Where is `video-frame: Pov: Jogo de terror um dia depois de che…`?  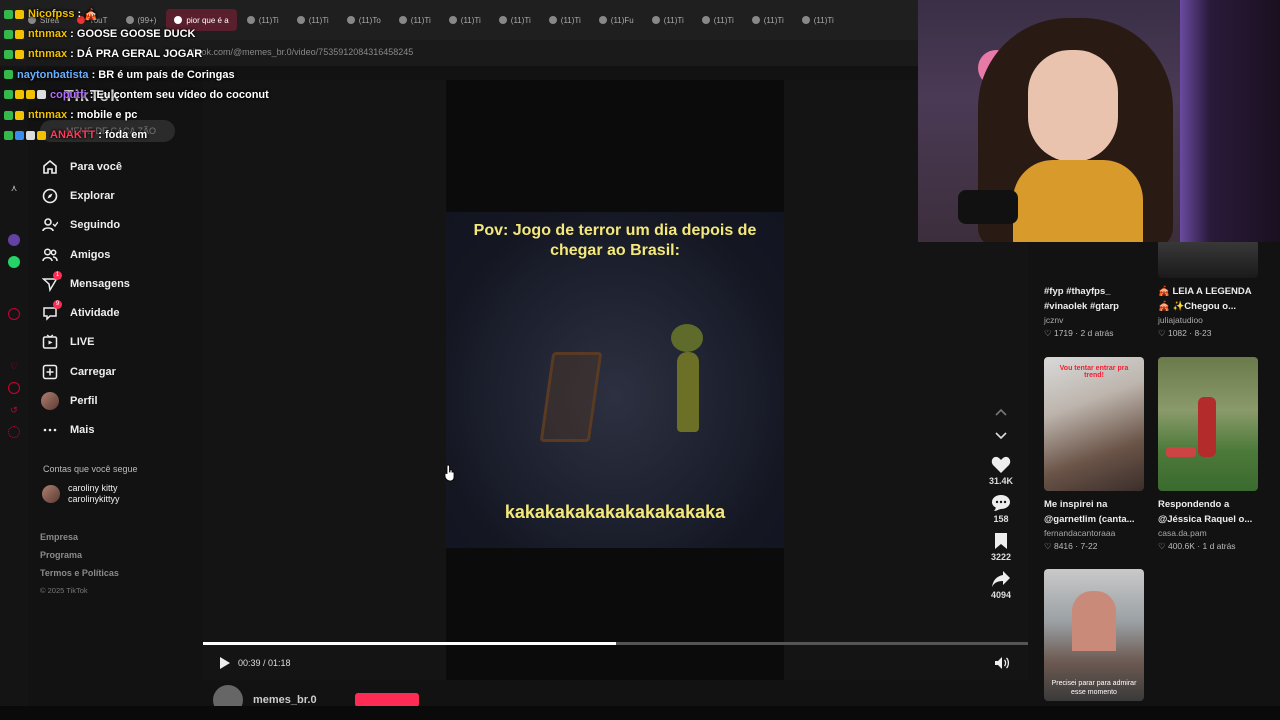
video-frame: Pov: Jogo de terror um dia depois de che… is located at coordinates (615, 380).